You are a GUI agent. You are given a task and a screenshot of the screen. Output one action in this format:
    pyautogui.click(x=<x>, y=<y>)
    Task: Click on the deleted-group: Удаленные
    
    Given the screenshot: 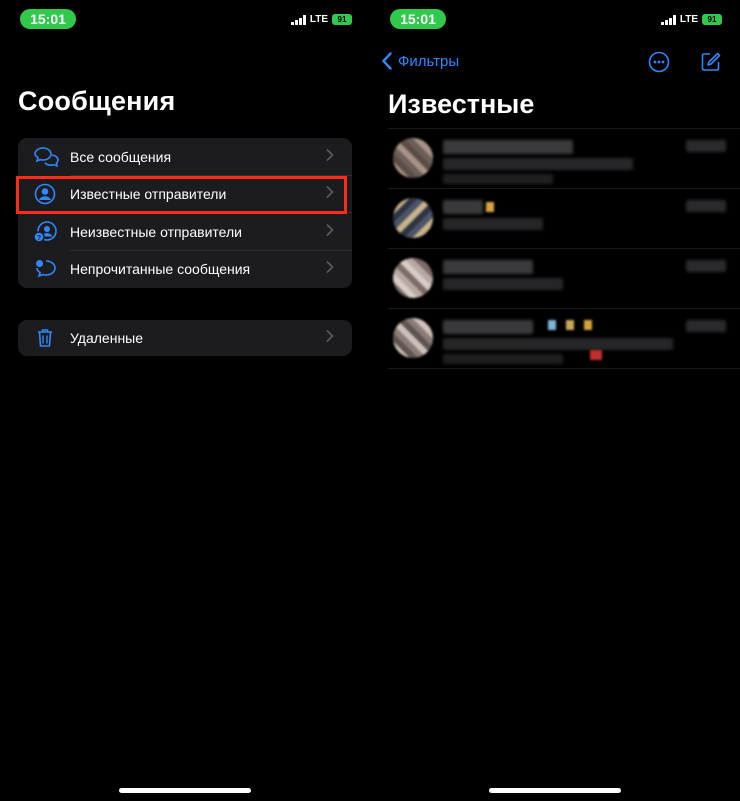 What is the action you would take?
    pyautogui.click(x=185, y=338)
    